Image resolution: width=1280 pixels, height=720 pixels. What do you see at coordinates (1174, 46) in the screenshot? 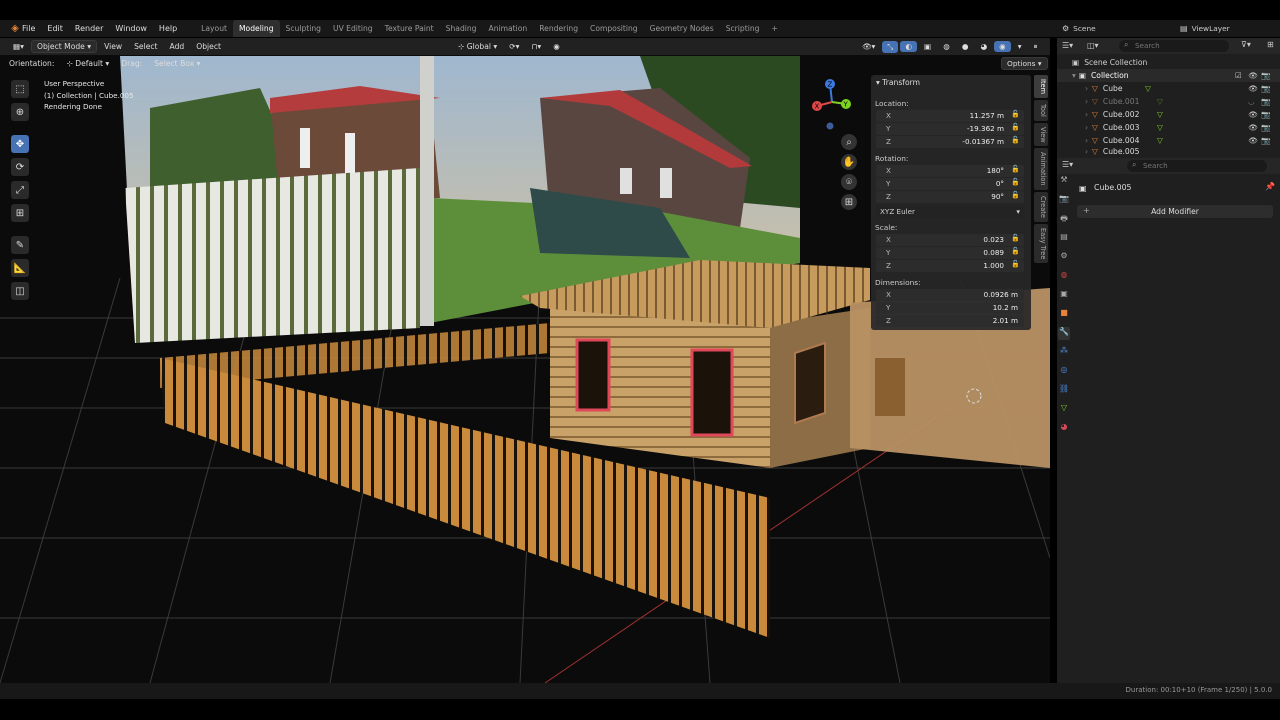
I see `outliner-search-input: ⌕ Search` at bounding box center [1174, 46].